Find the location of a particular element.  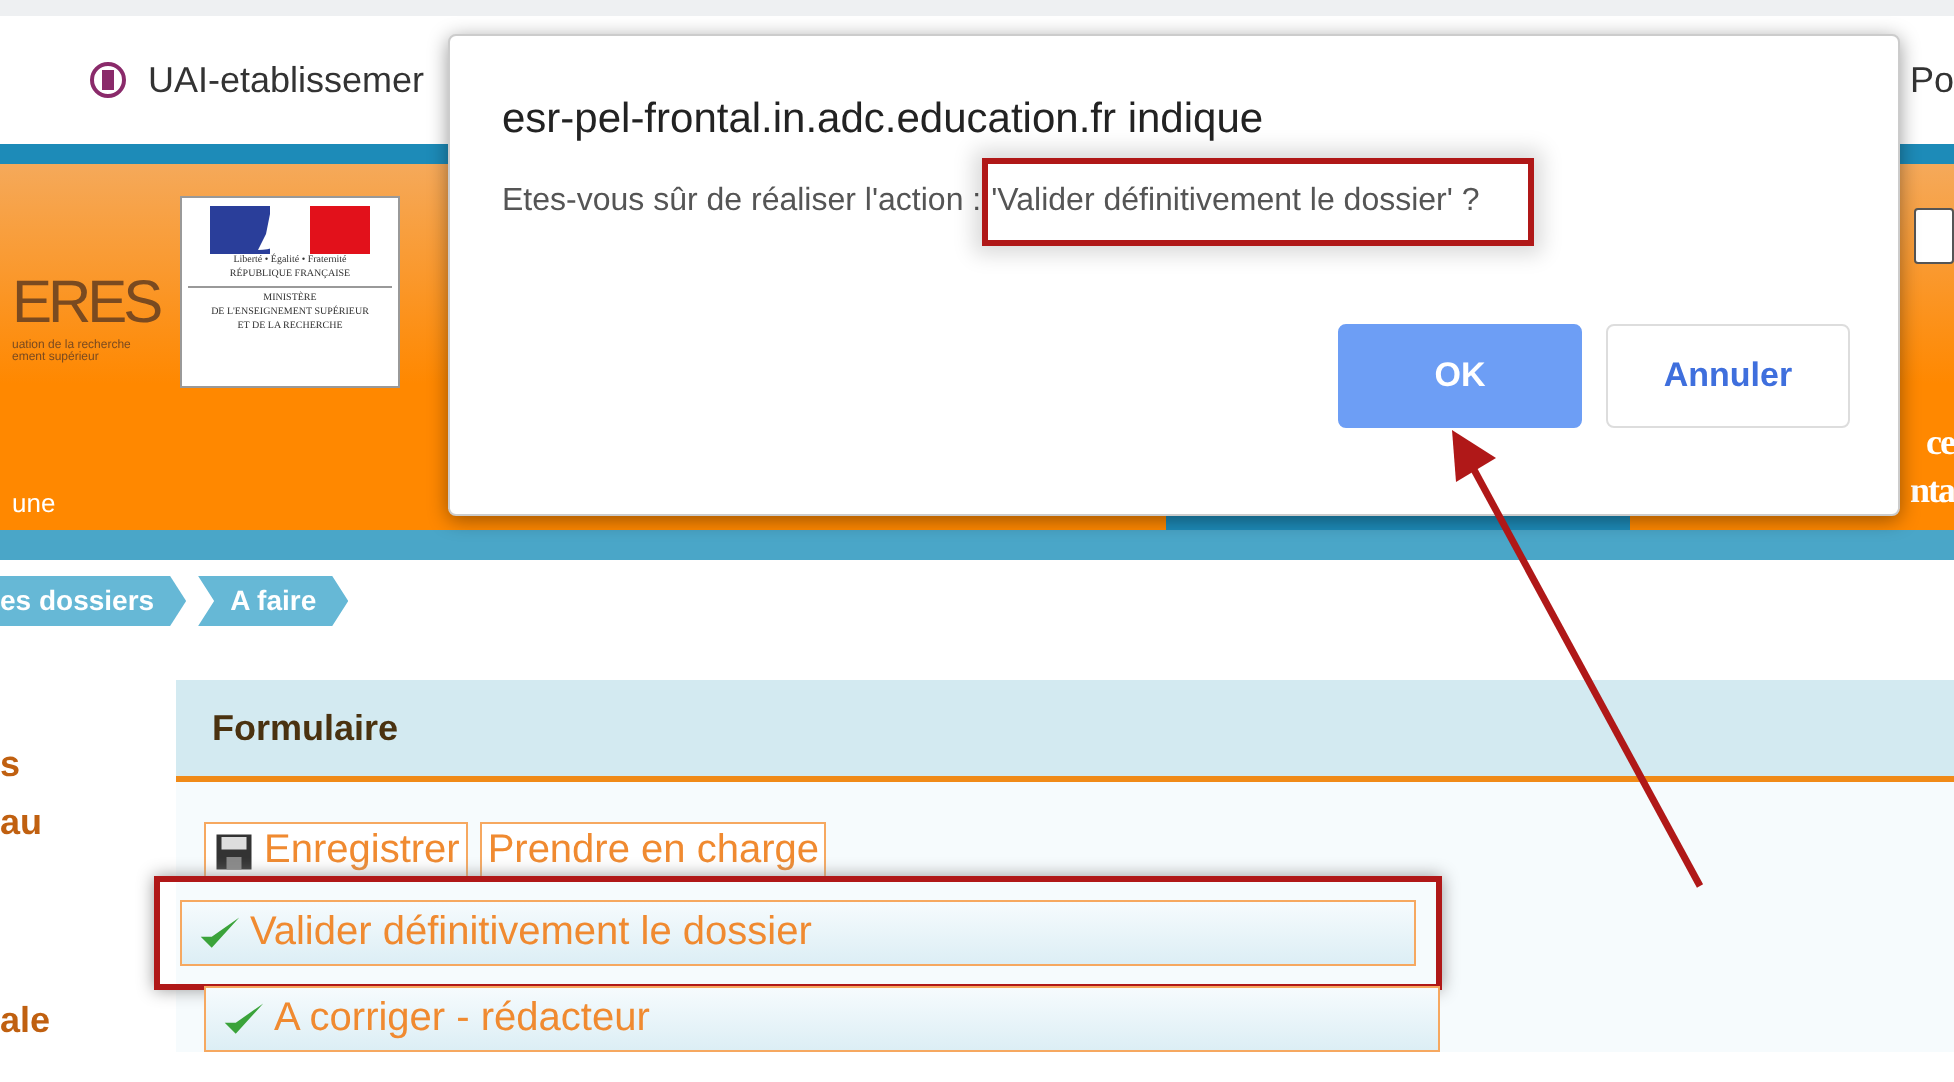

action-button: Prendre en charge is located at coordinates (653, 851).